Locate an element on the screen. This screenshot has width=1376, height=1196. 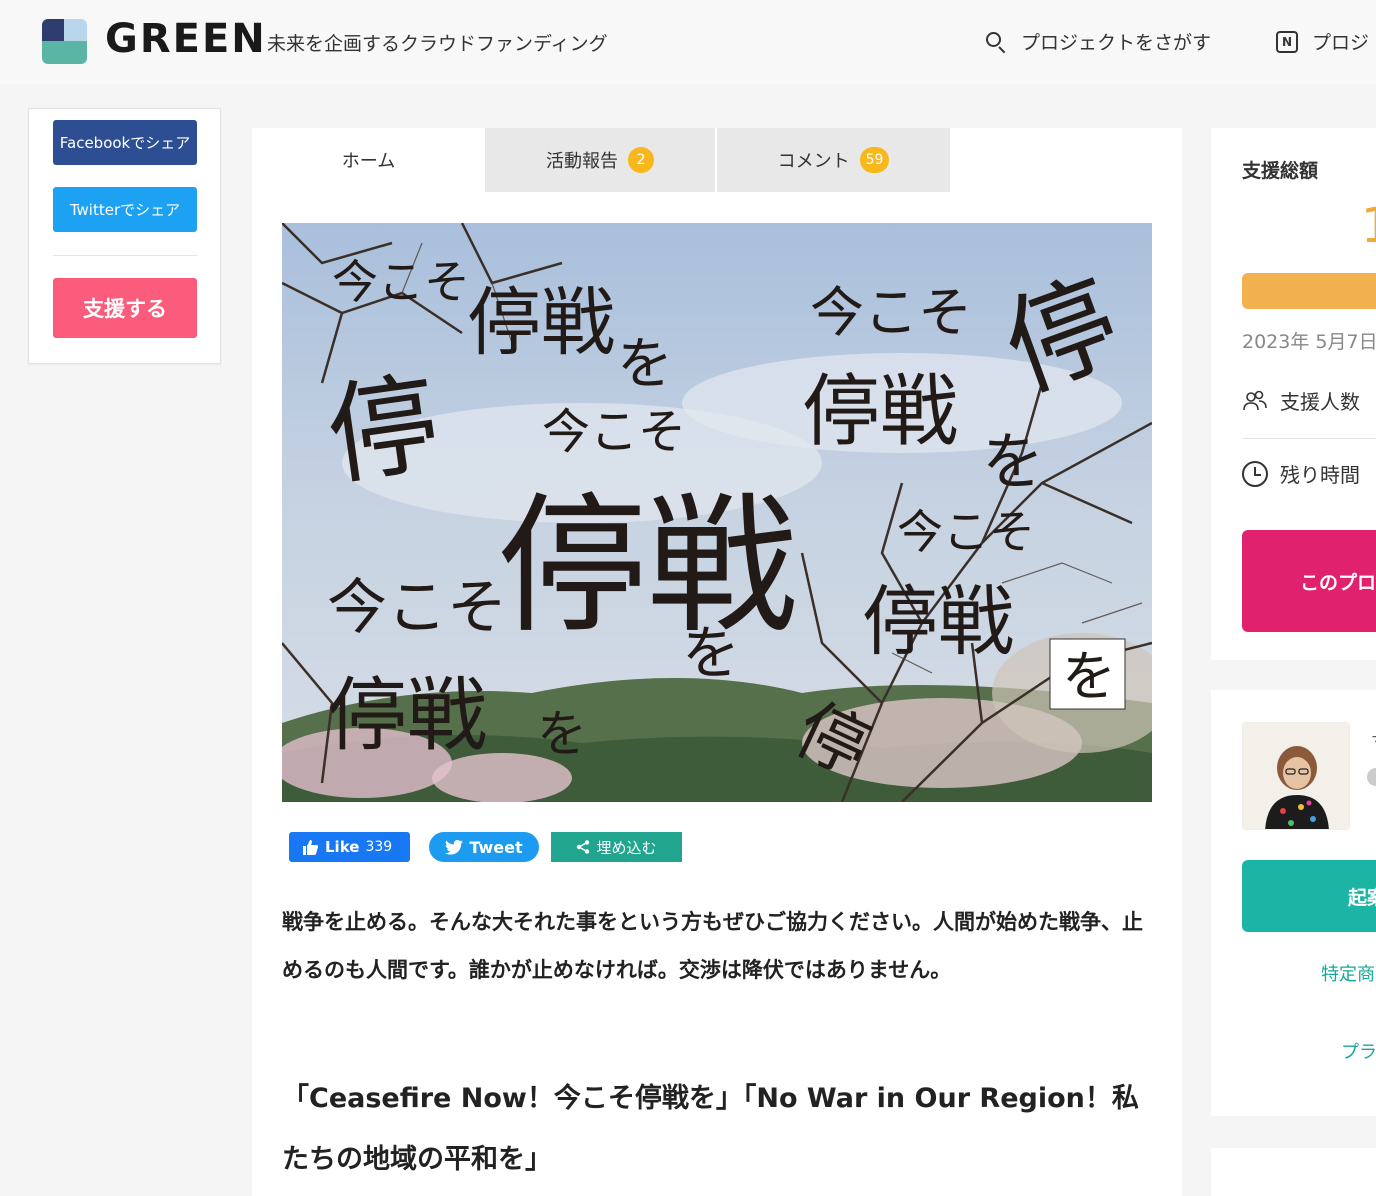
hero-text-wo-4: を is located at coordinates (562, 734).